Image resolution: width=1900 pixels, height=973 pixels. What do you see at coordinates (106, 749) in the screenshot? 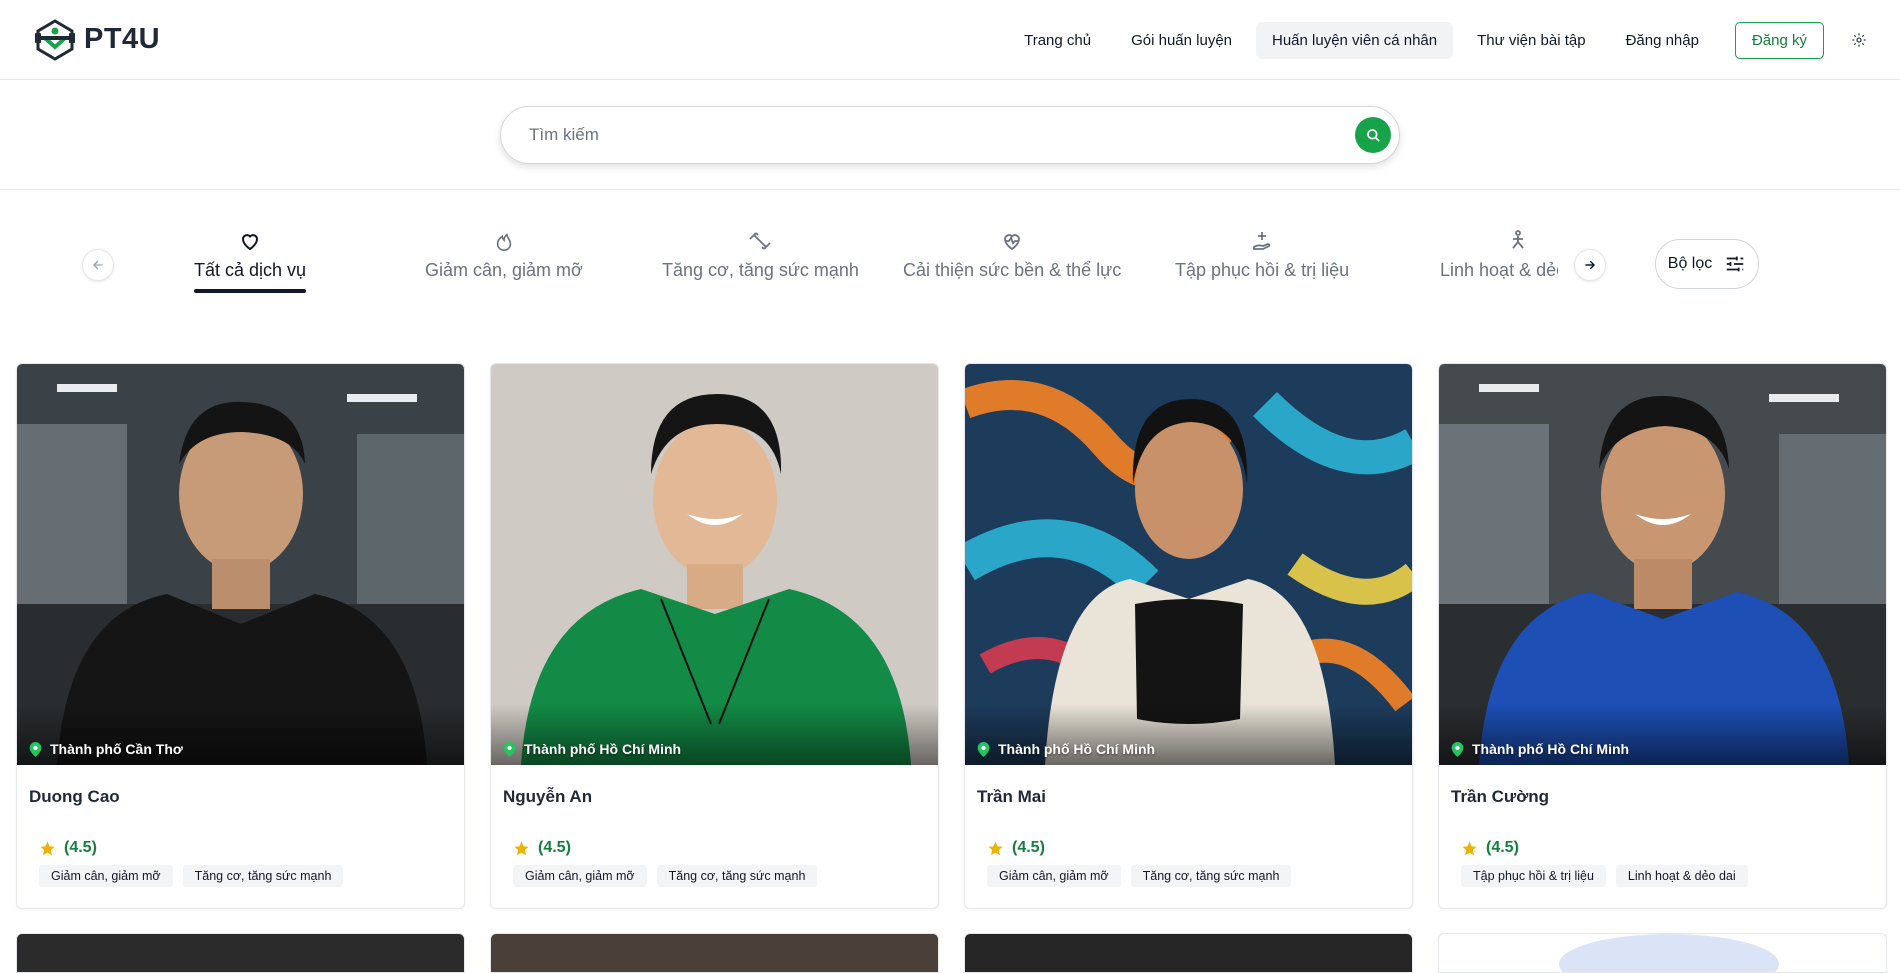
I see `trainer-location: Thành phố Cần Thơ` at bounding box center [106, 749].